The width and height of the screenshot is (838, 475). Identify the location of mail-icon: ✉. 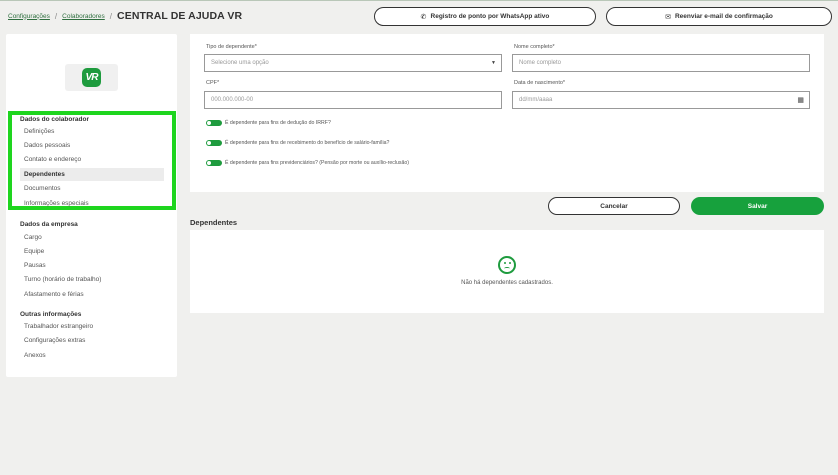
(668, 17).